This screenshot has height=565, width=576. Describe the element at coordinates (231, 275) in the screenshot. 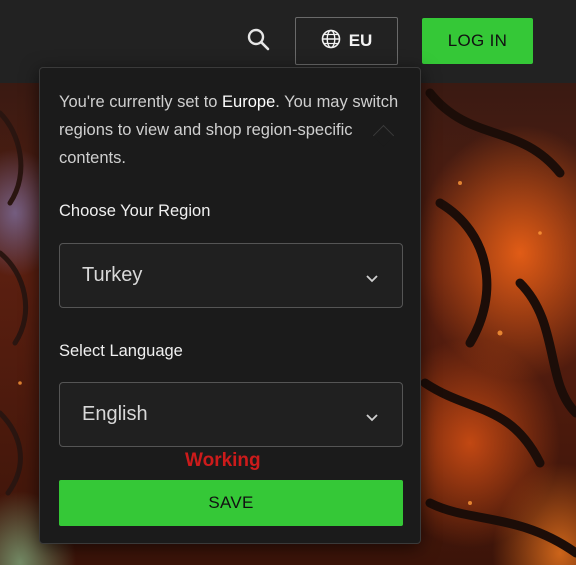

I see `region-select: Turkey` at that location.